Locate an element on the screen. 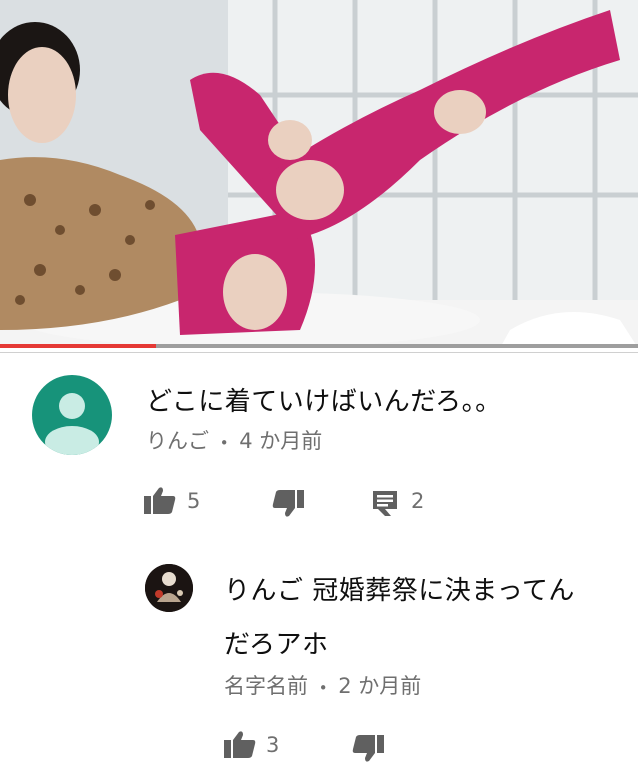  comment-text: どこに着ていけばいんだろ。。 is located at coordinates (324, 402).